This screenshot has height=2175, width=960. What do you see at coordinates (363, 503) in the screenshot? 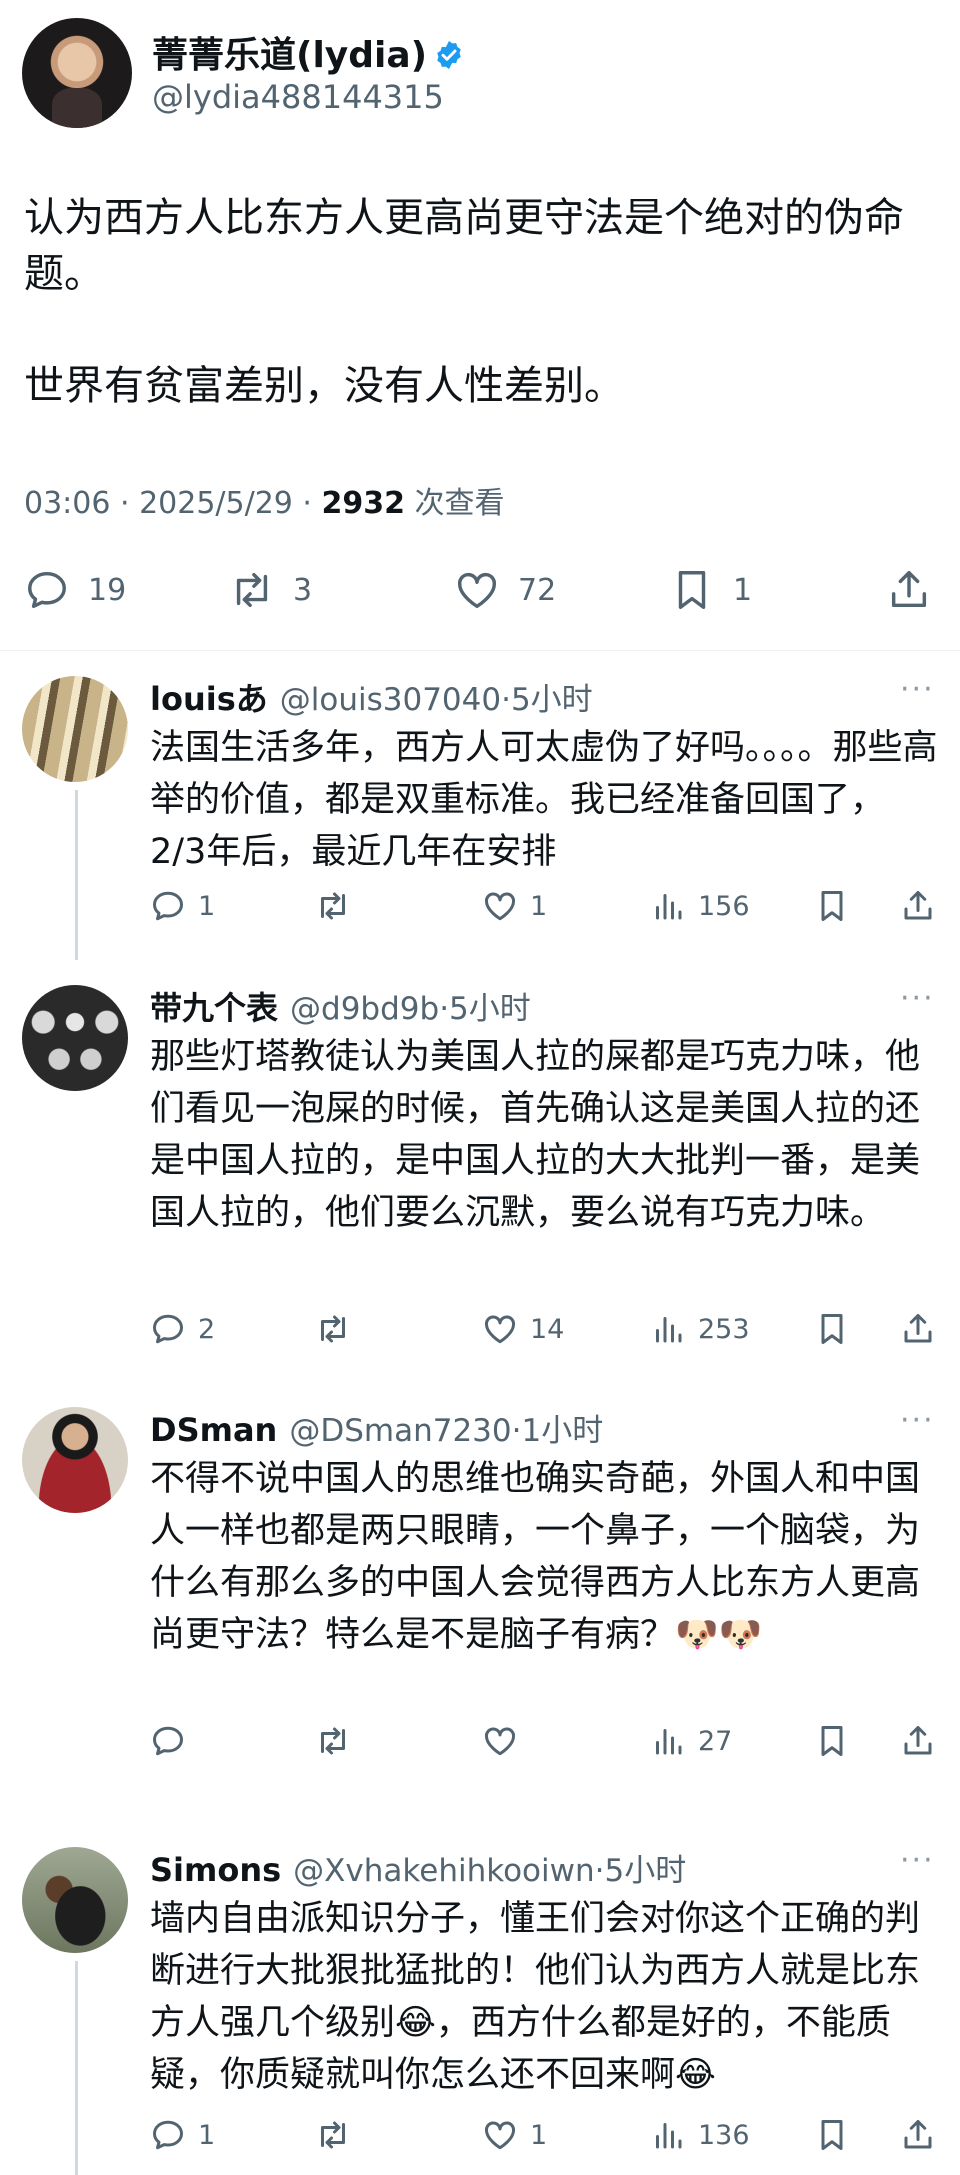
I see `views-count: 2932` at bounding box center [363, 503].